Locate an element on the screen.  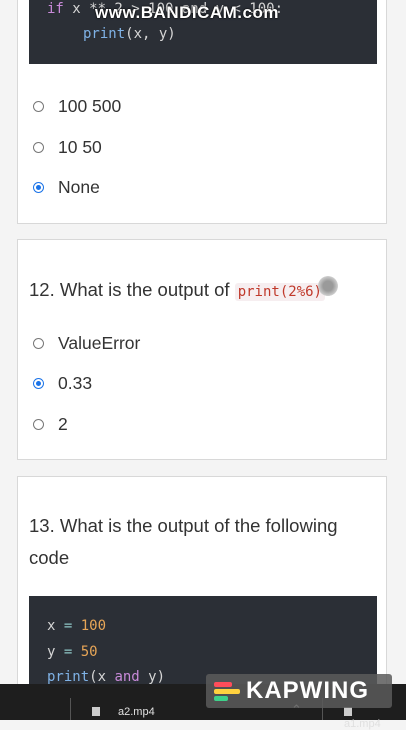
option-label: None is located at coordinates (79, 187).